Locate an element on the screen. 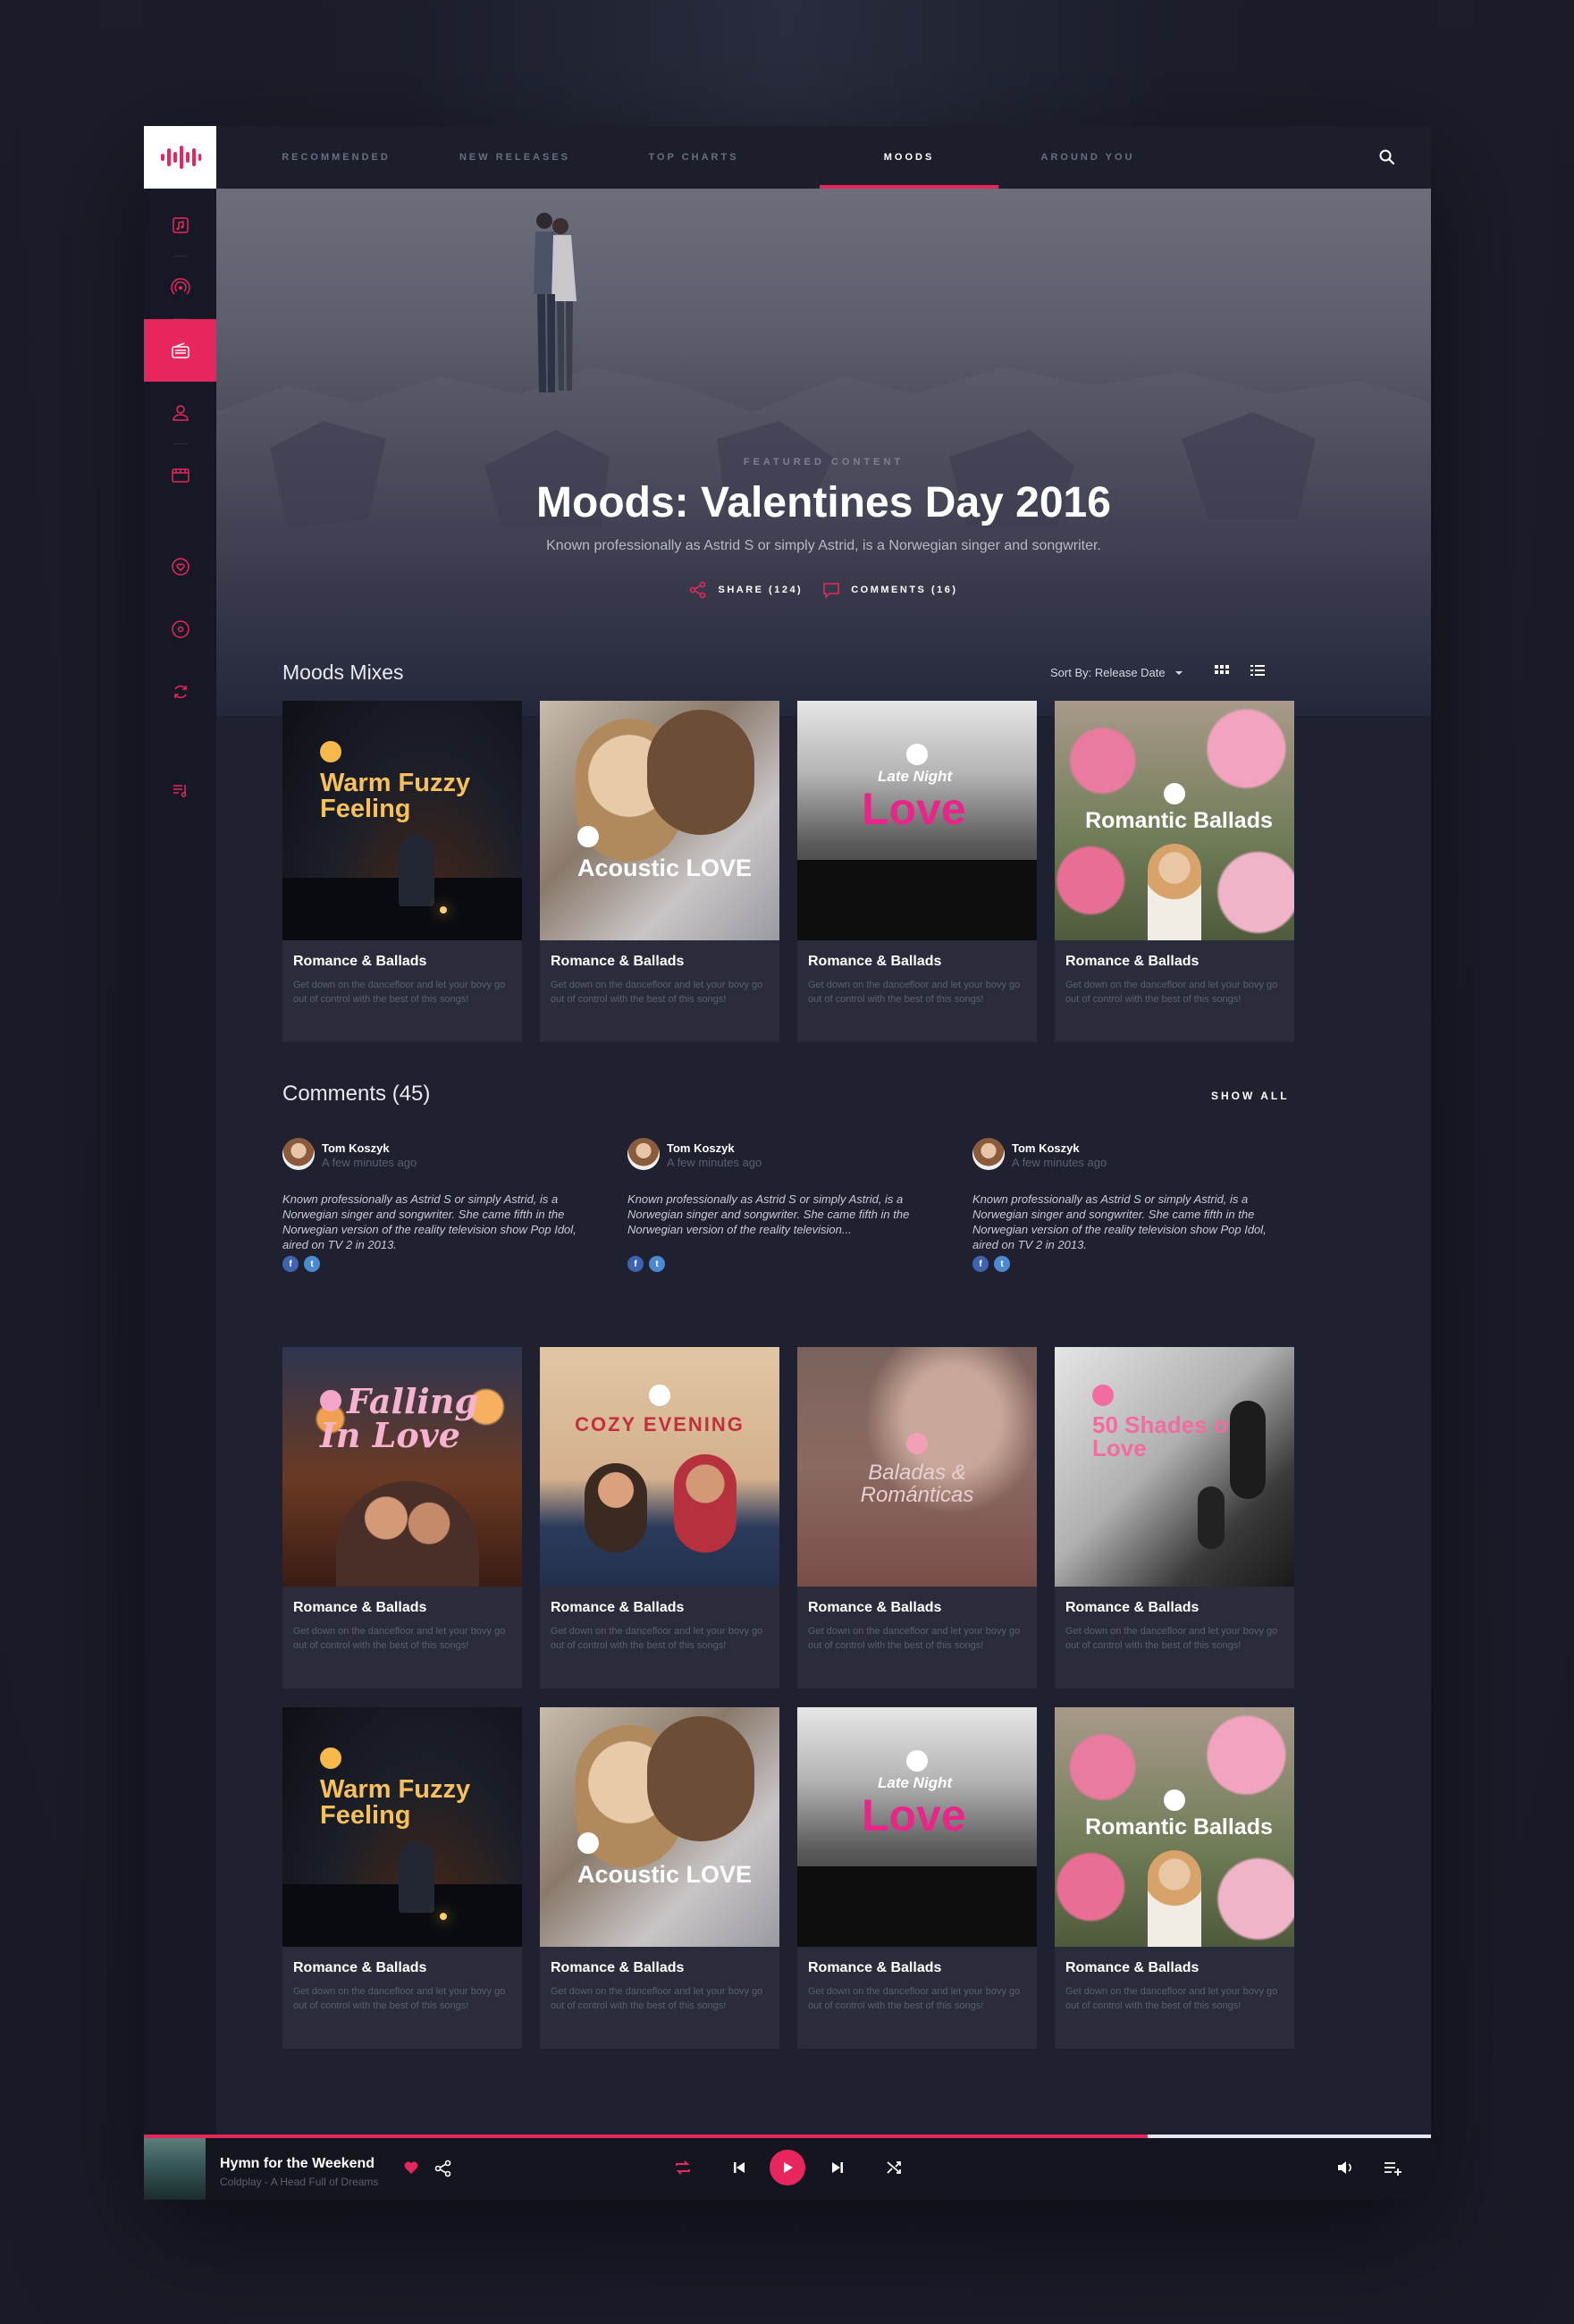  skip-previous-icon is located at coordinates (739, 2167).